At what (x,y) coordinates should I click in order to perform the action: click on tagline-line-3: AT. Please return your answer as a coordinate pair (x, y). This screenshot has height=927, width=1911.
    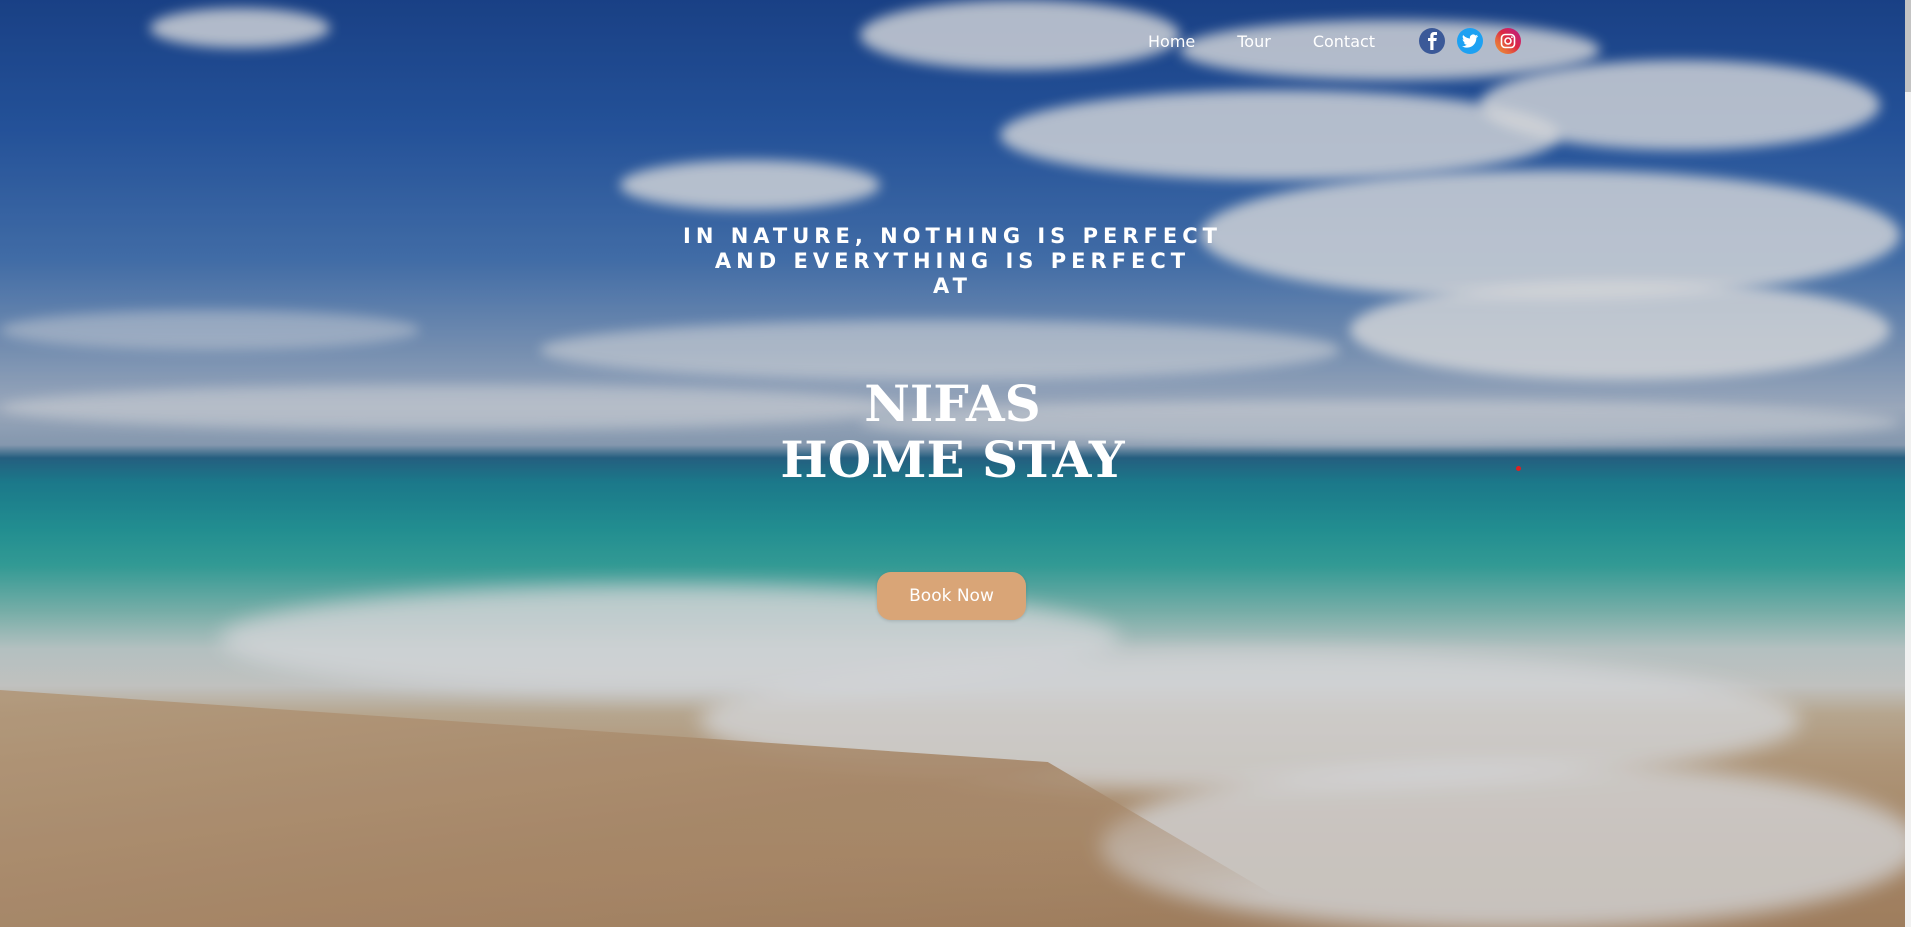
    Looking at the image, I should click on (952, 286).